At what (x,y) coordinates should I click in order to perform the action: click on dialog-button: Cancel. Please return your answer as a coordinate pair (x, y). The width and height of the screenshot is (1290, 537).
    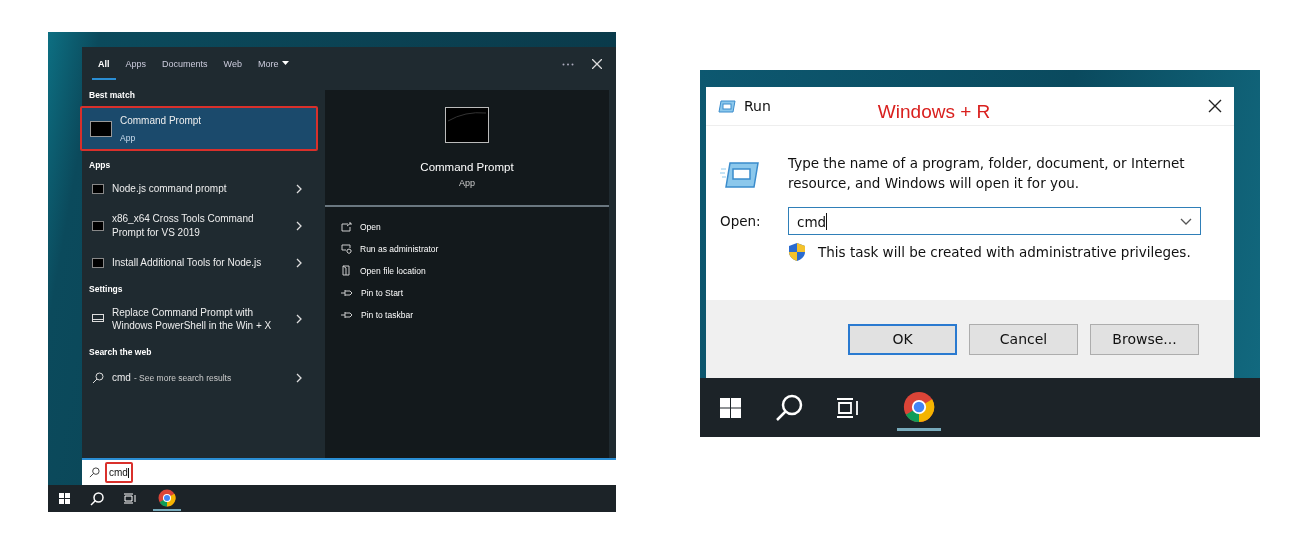
    Looking at the image, I should click on (1023, 339).